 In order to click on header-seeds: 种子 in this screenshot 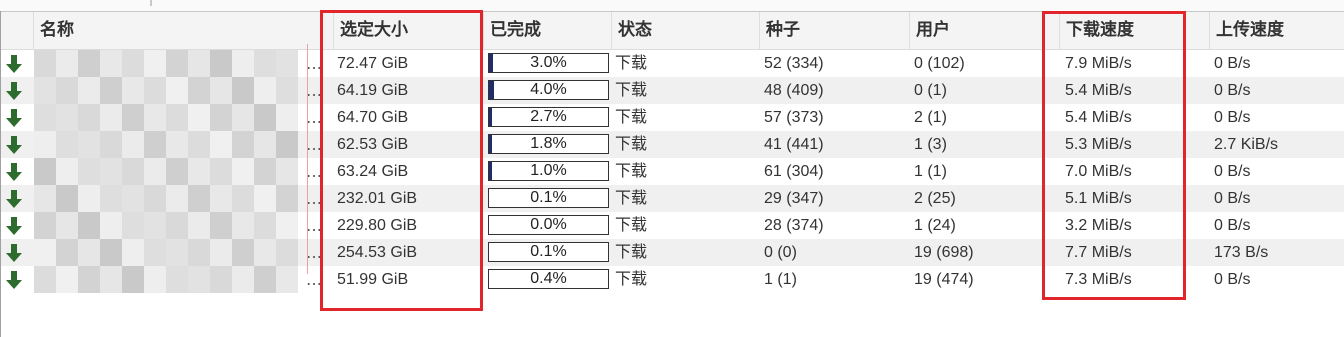, I will do `click(834, 30)`.